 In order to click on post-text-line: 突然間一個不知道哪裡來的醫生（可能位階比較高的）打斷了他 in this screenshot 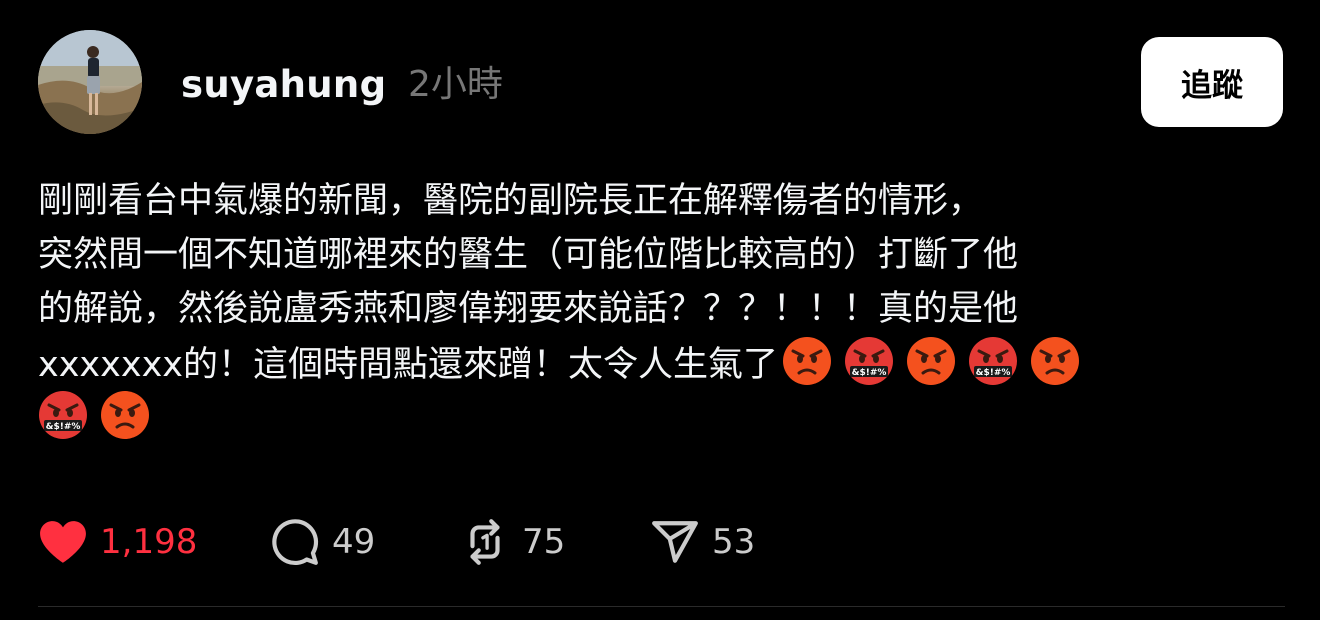, I will do `click(528, 255)`.